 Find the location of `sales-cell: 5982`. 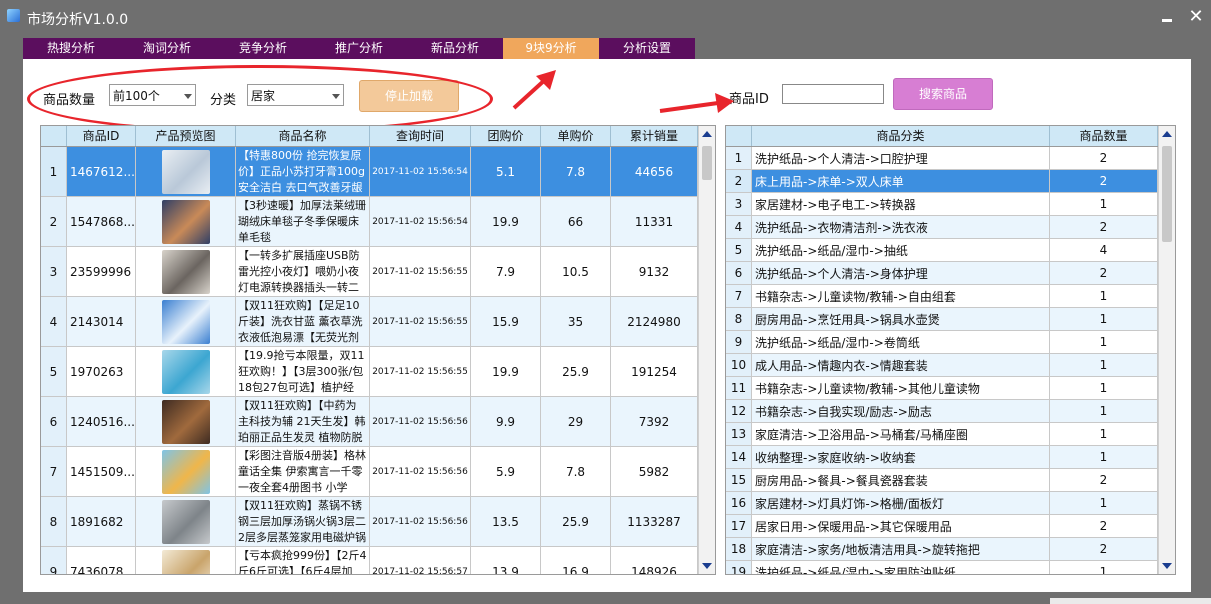

sales-cell: 5982 is located at coordinates (654, 472).